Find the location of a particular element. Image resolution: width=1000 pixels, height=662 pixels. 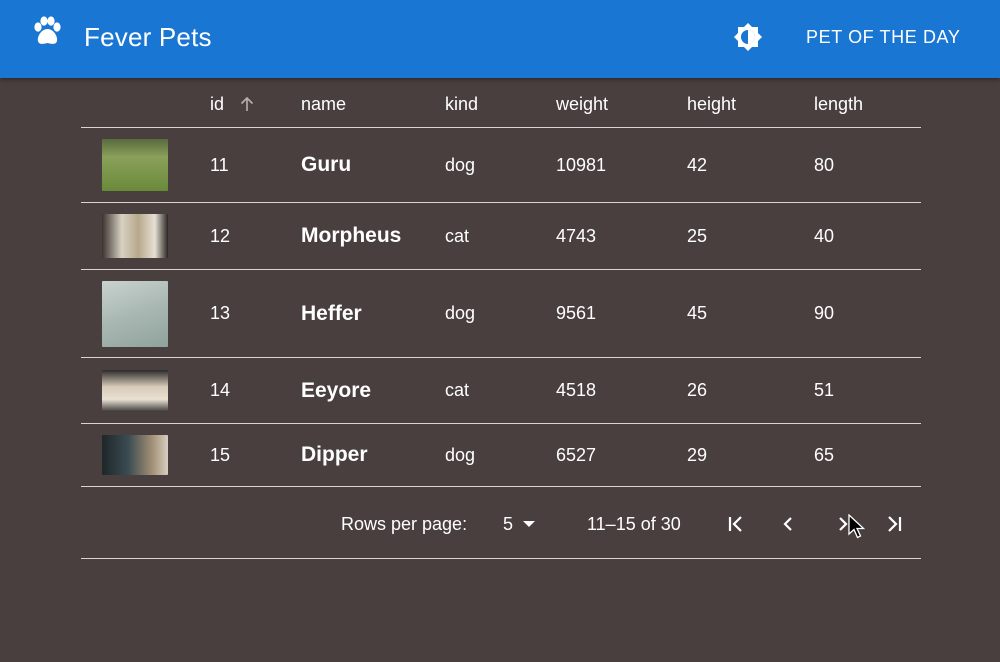

column-header-kind: kind is located at coordinates (500, 105).